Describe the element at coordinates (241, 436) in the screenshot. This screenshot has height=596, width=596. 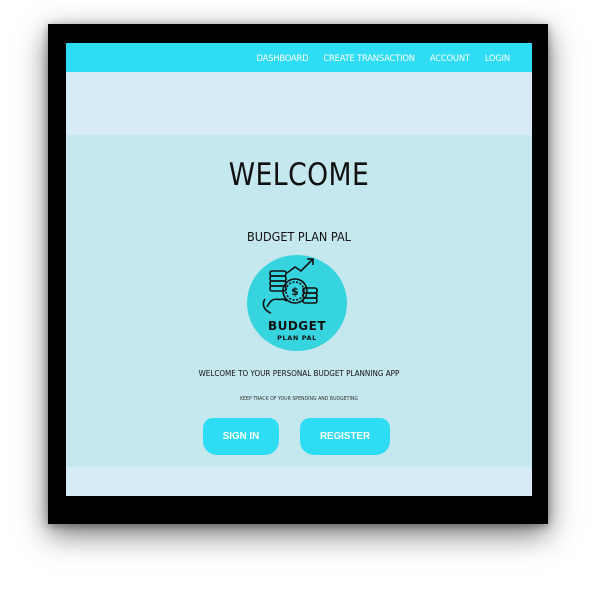
I see `sign-in-button: SIGN IN` at that location.